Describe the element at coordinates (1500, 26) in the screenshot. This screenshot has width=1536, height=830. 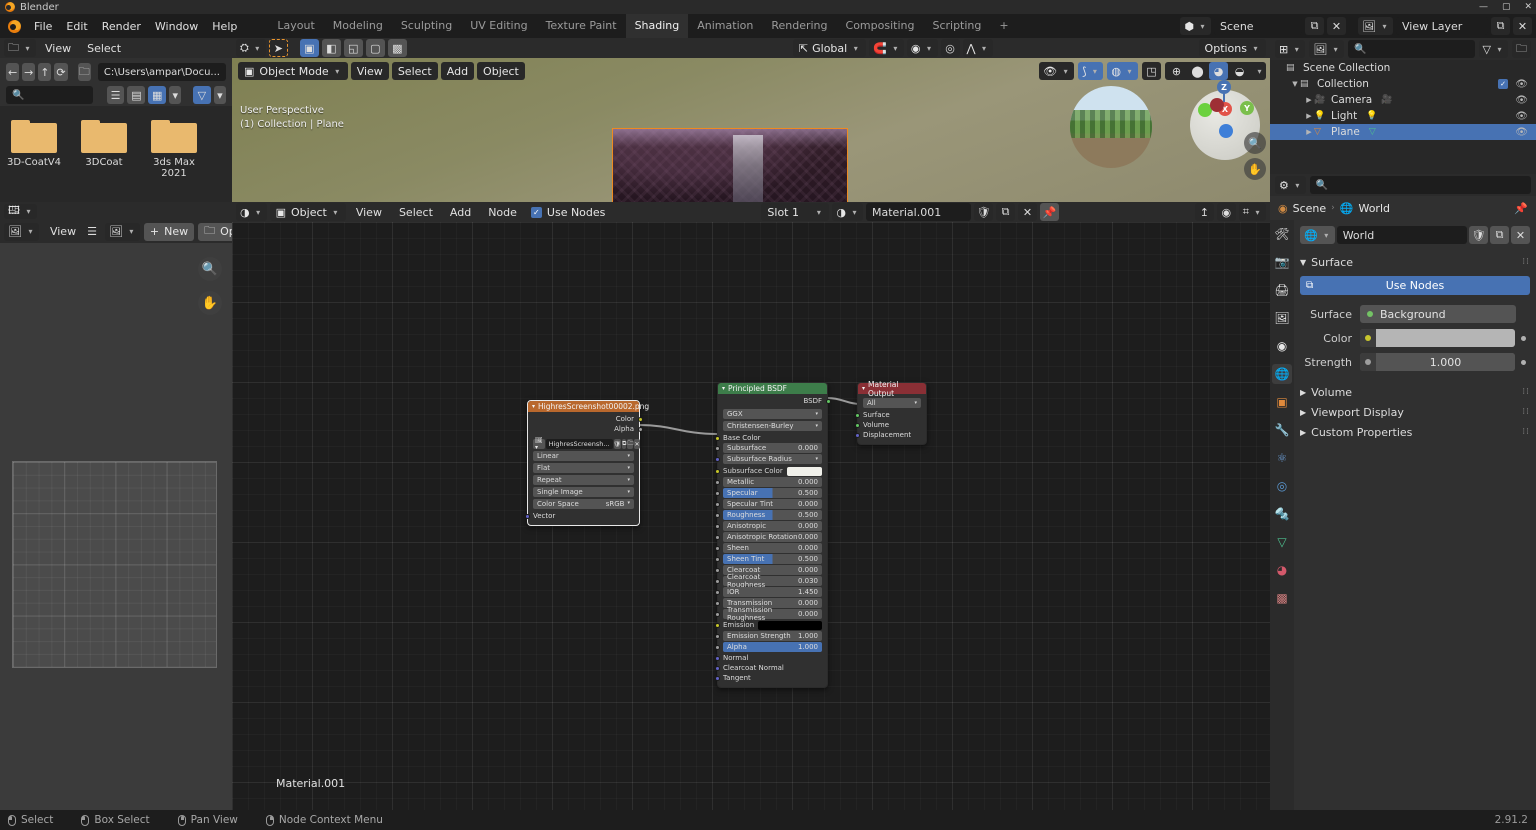
I see `new-viewlayer-icon: ⧉` at that location.